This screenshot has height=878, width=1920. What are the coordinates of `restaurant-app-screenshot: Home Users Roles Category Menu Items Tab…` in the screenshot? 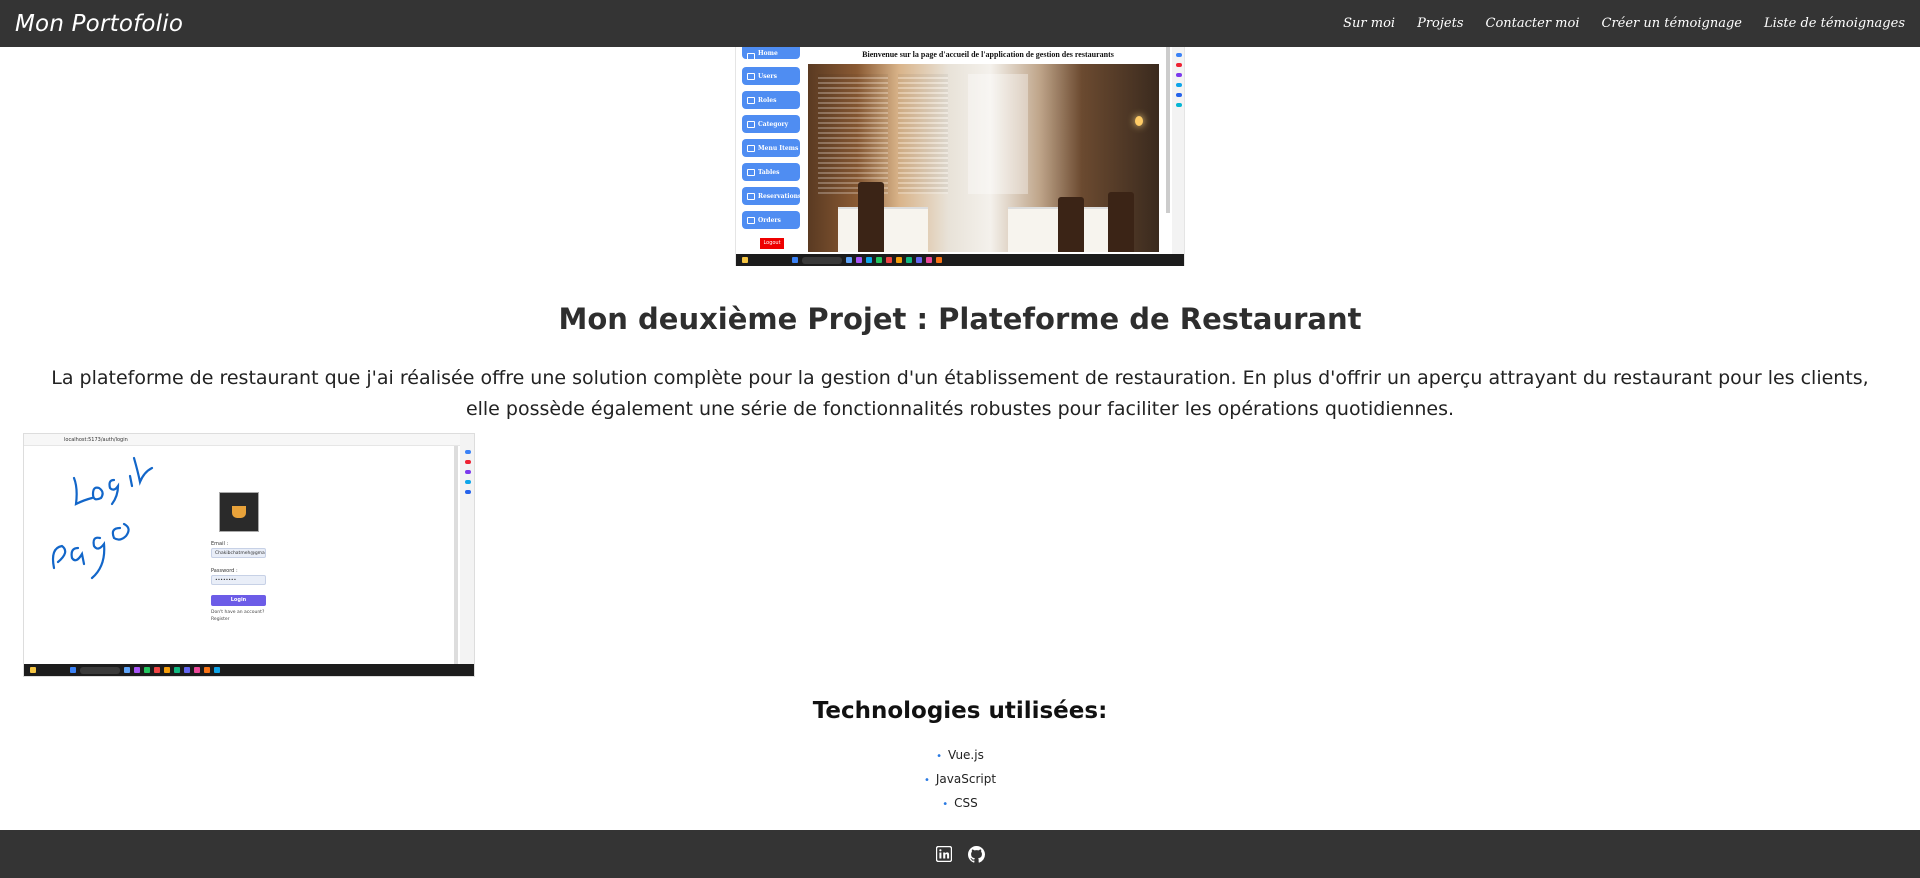 It's located at (960, 156).